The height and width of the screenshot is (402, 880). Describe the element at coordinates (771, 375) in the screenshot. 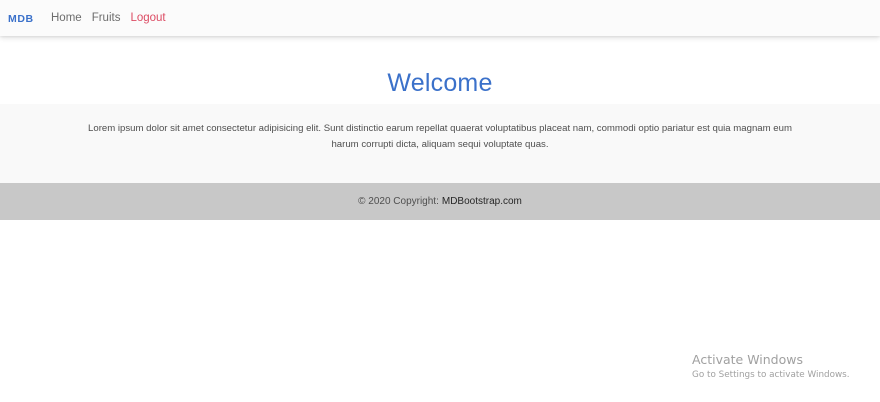

I see `watermark-subtitle: Go to Settings to activate Windows.` at that location.